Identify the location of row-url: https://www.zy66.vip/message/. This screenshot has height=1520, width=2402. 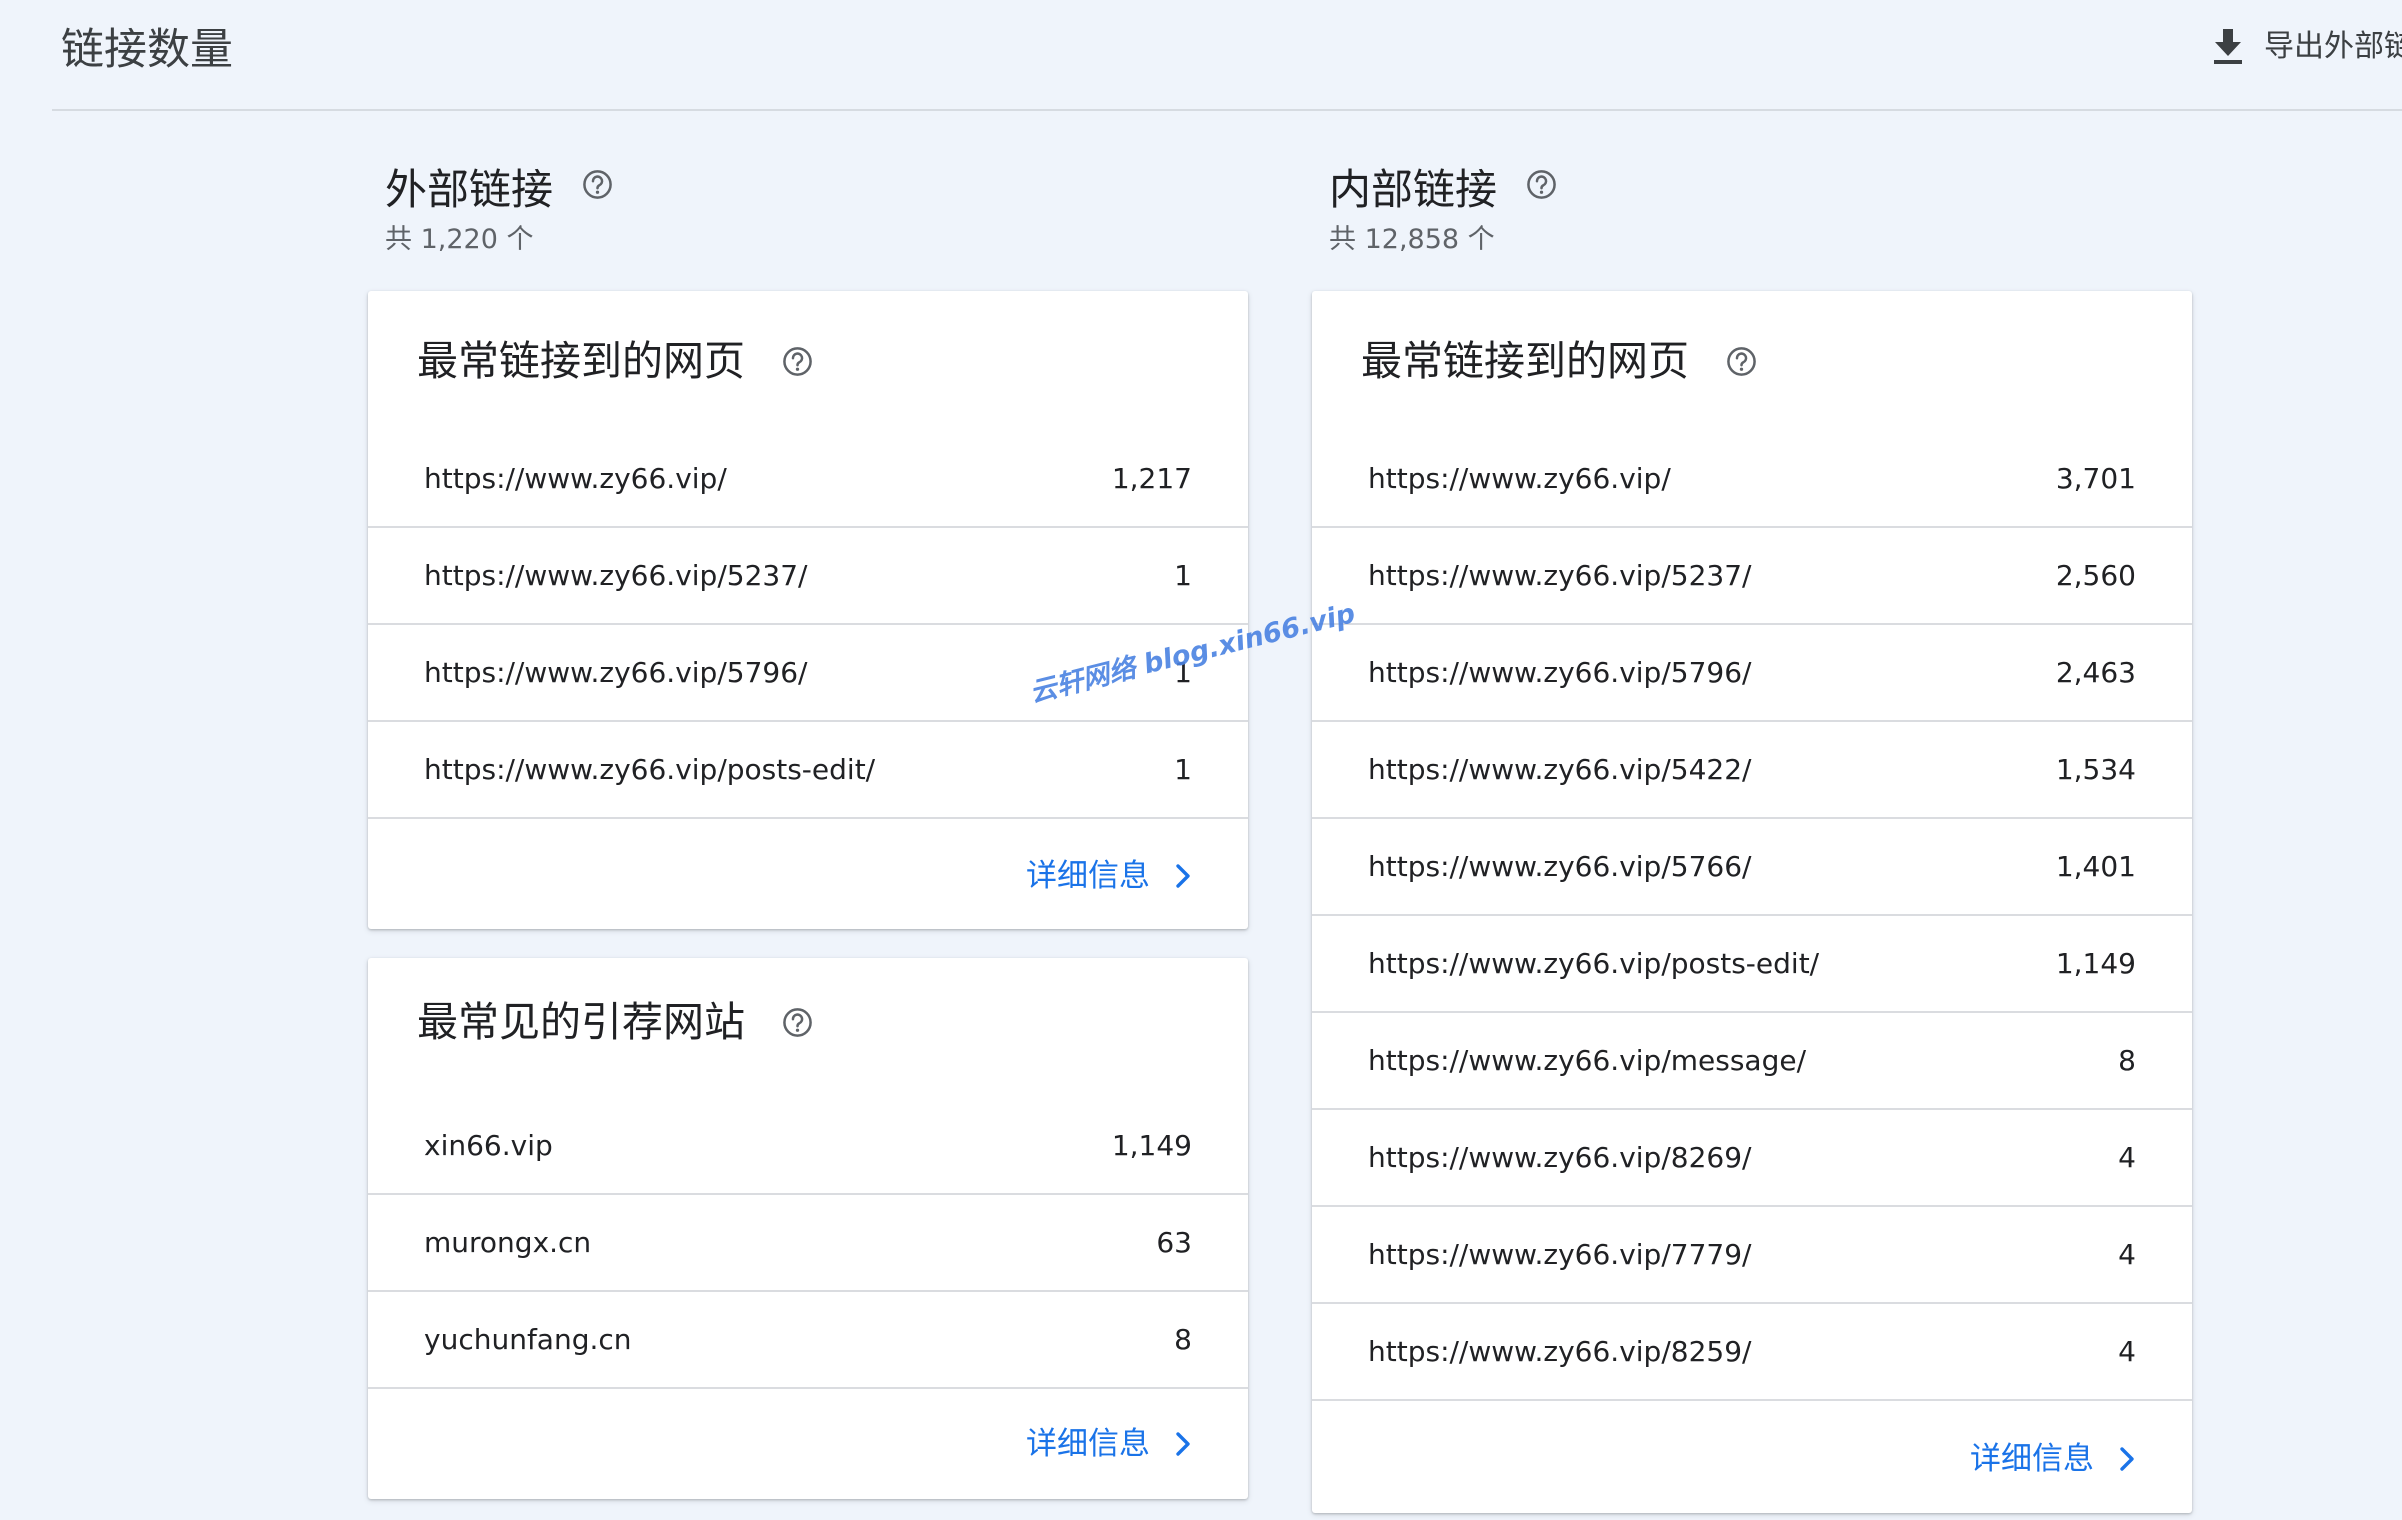
(1587, 1060).